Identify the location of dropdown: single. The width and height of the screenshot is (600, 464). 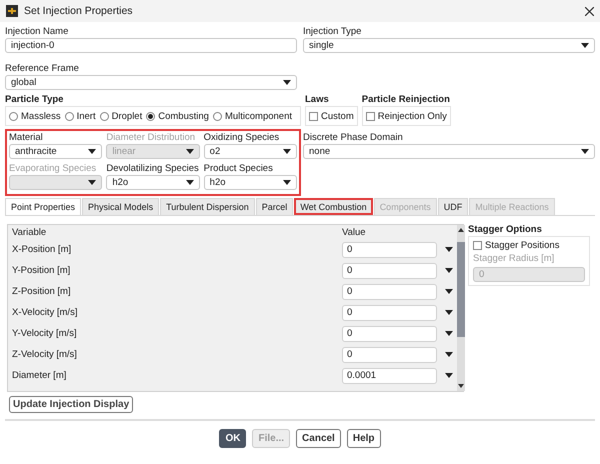
(449, 45).